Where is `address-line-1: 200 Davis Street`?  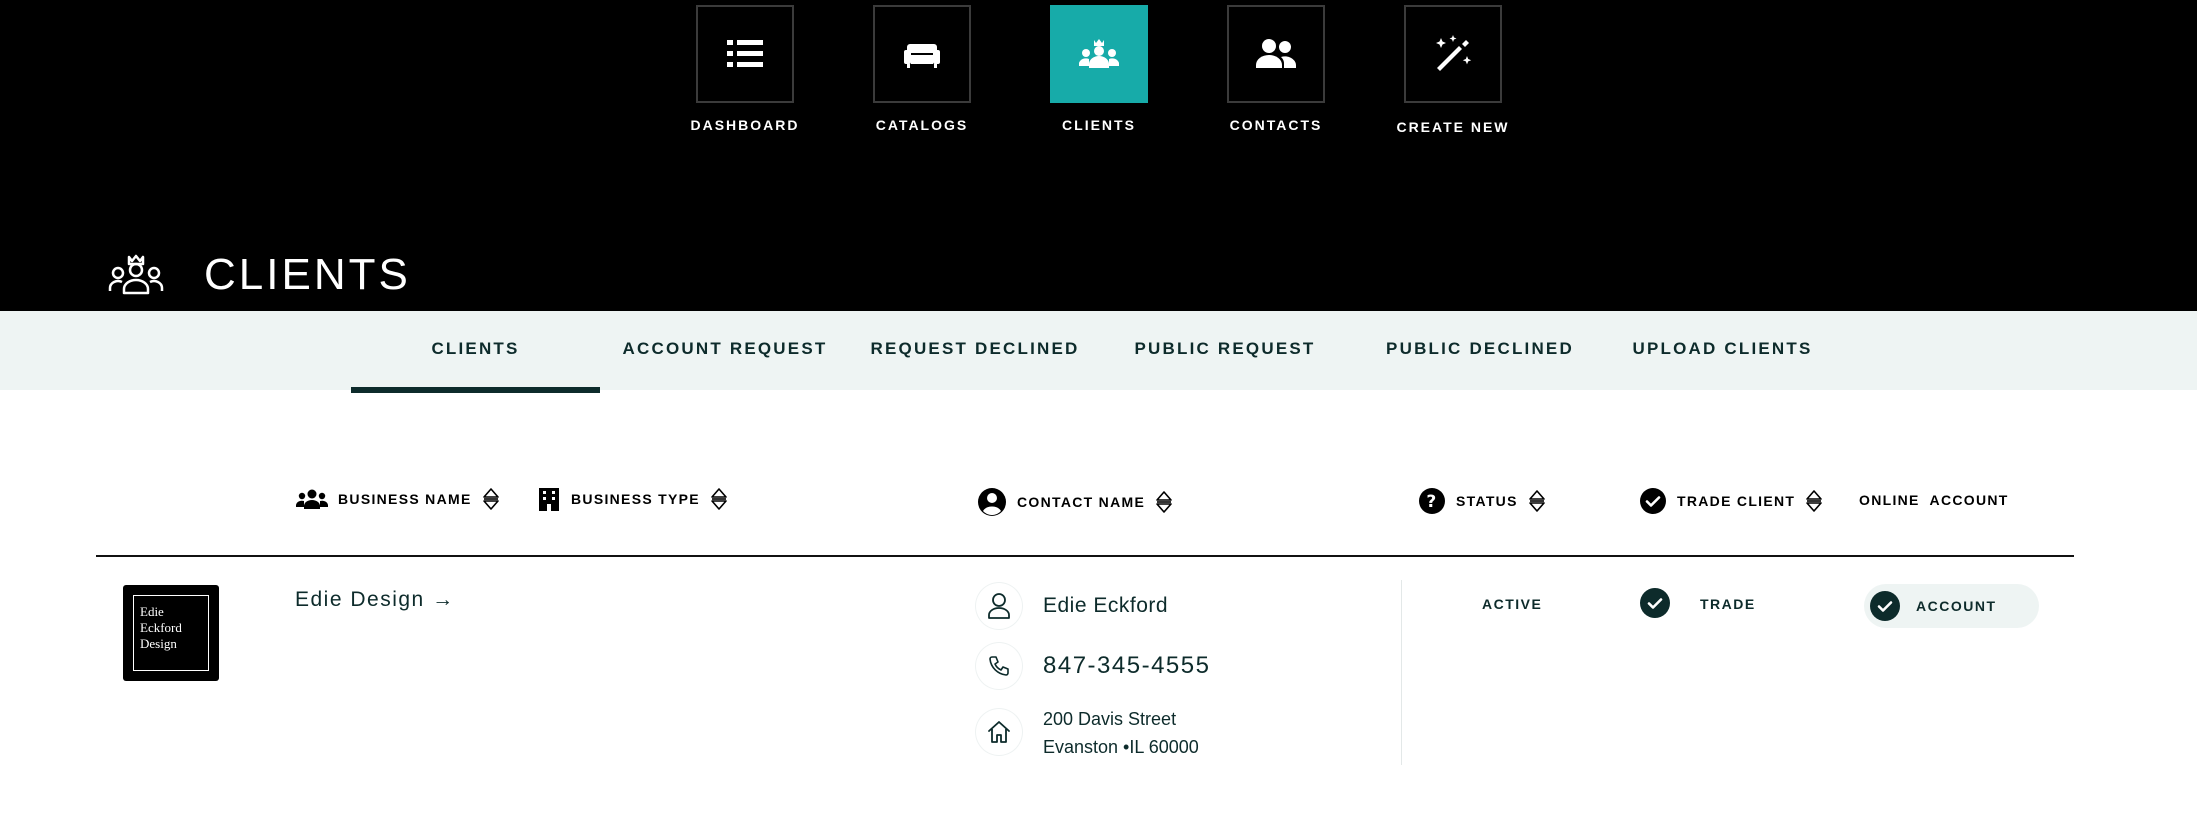 address-line-1: 200 Davis Street is located at coordinates (1110, 719).